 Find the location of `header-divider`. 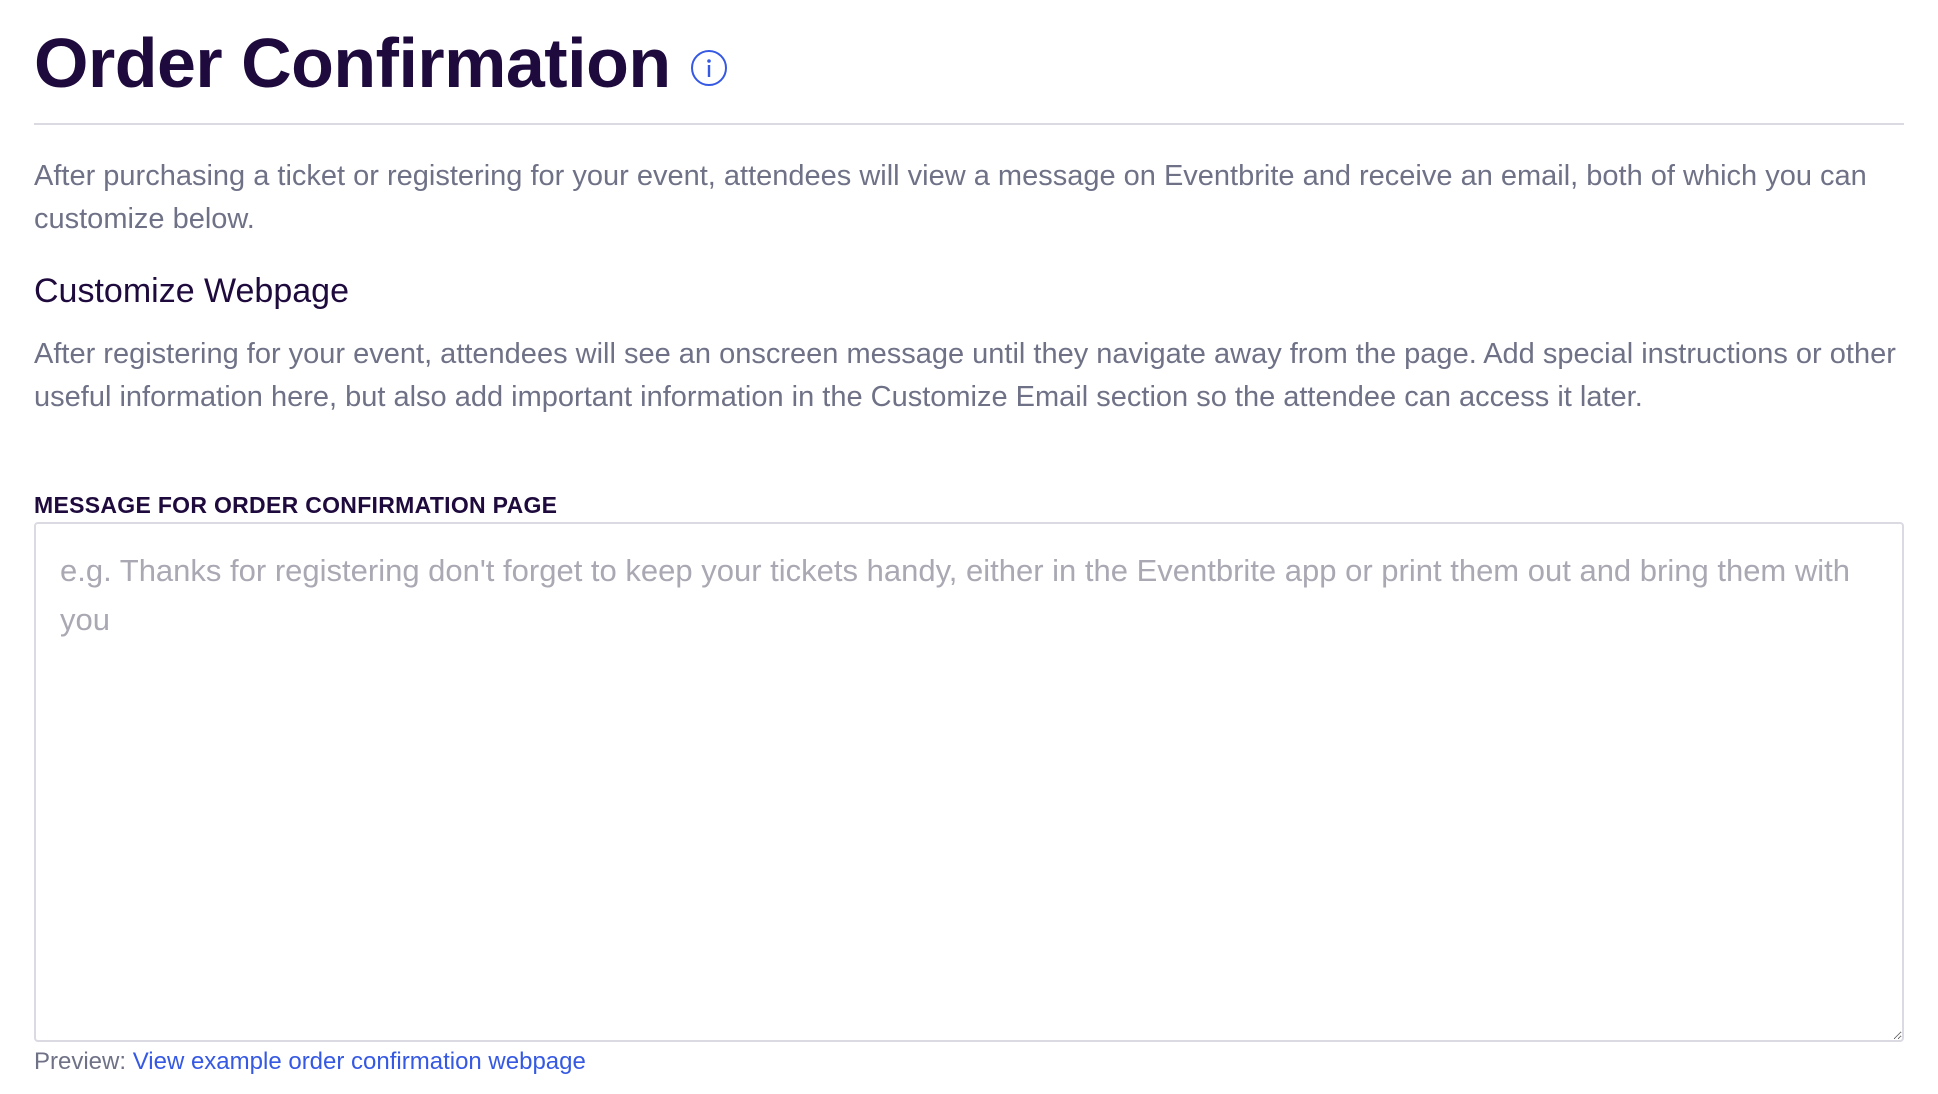

header-divider is located at coordinates (969, 124).